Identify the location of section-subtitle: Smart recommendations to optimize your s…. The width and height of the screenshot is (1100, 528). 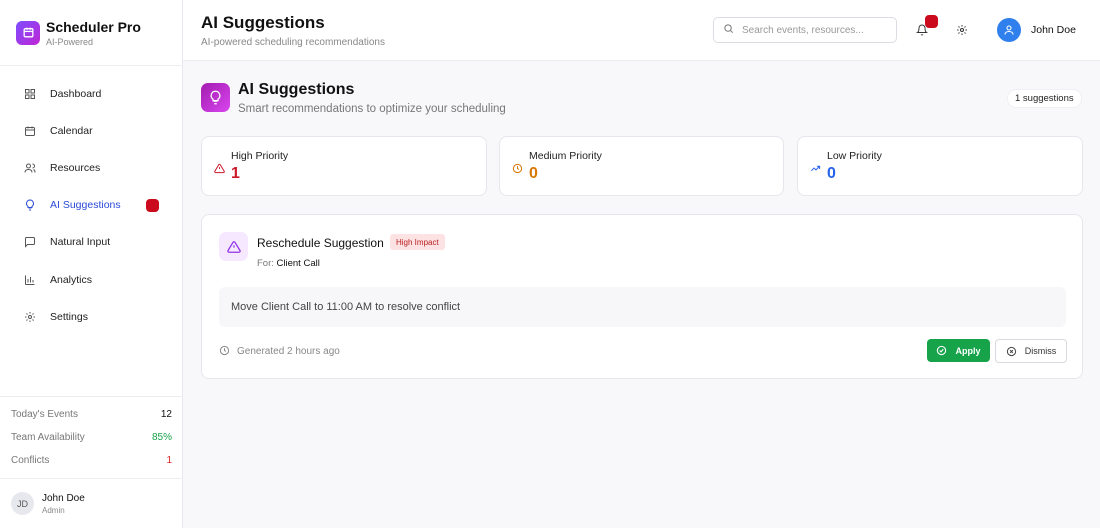
(372, 109).